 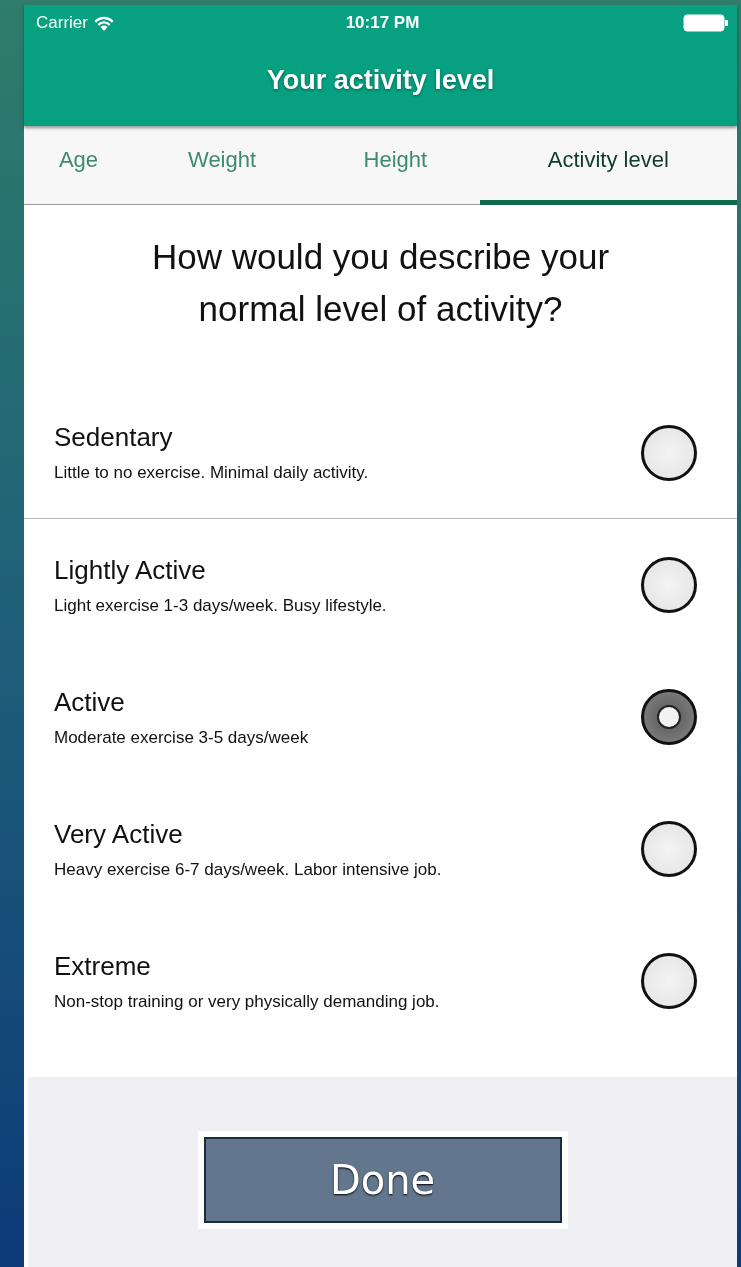 I want to click on tab: Weight, so click(x=222, y=165).